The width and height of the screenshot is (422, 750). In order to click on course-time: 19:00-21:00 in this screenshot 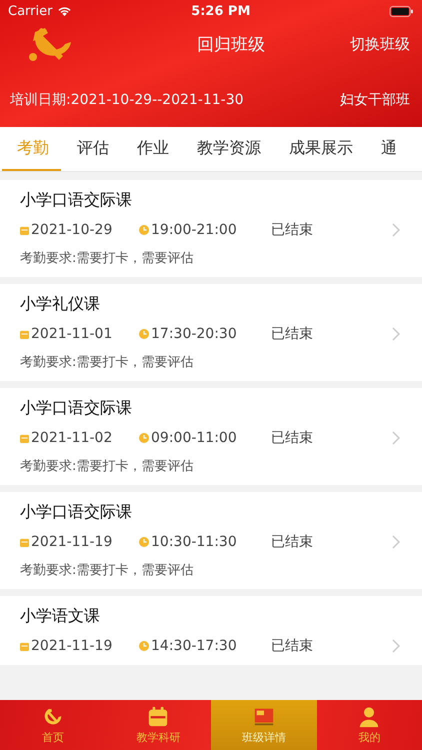, I will do `click(194, 230)`.